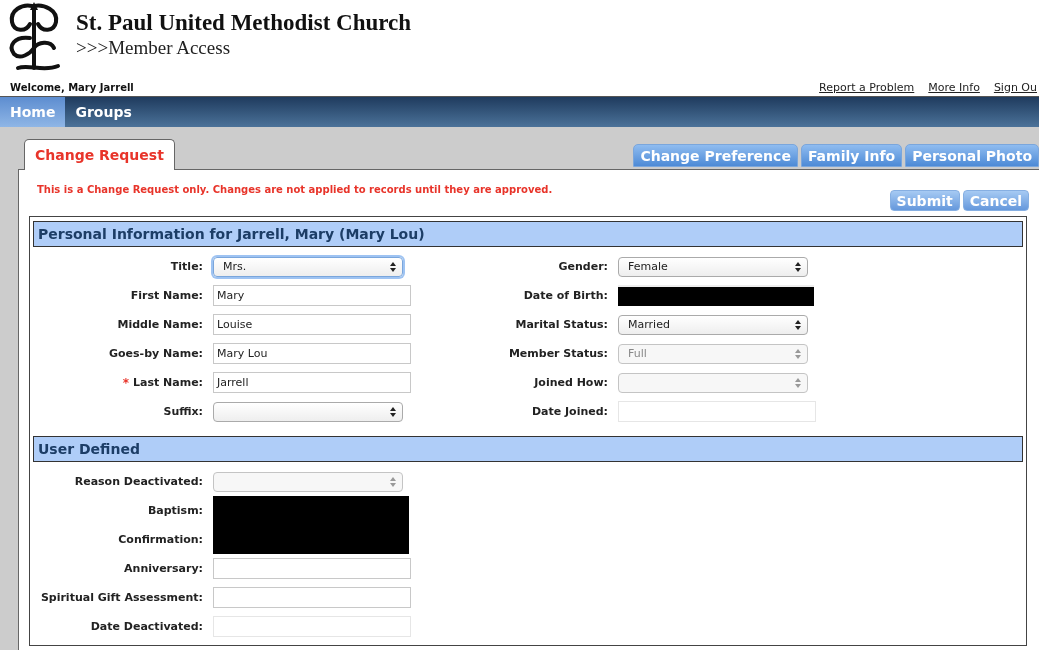 The width and height of the screenshot is (1039, 650). I want to click on input-field: Jarrell, so click(312, 382).